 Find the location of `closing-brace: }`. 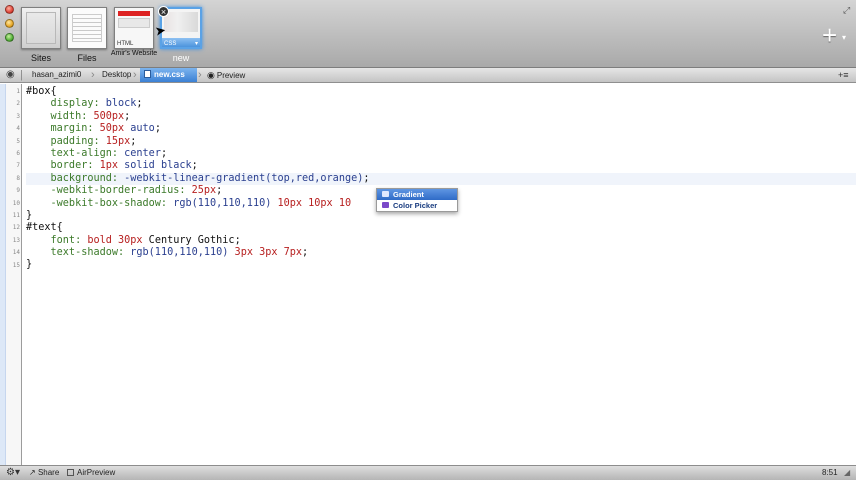

closing-brace: } is located at coordinates (29, 265).